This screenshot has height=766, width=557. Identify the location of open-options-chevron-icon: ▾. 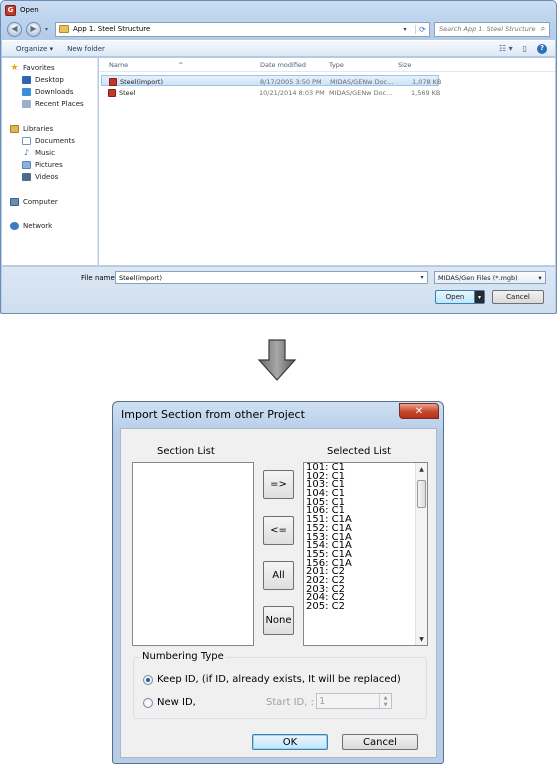
(479, 297).